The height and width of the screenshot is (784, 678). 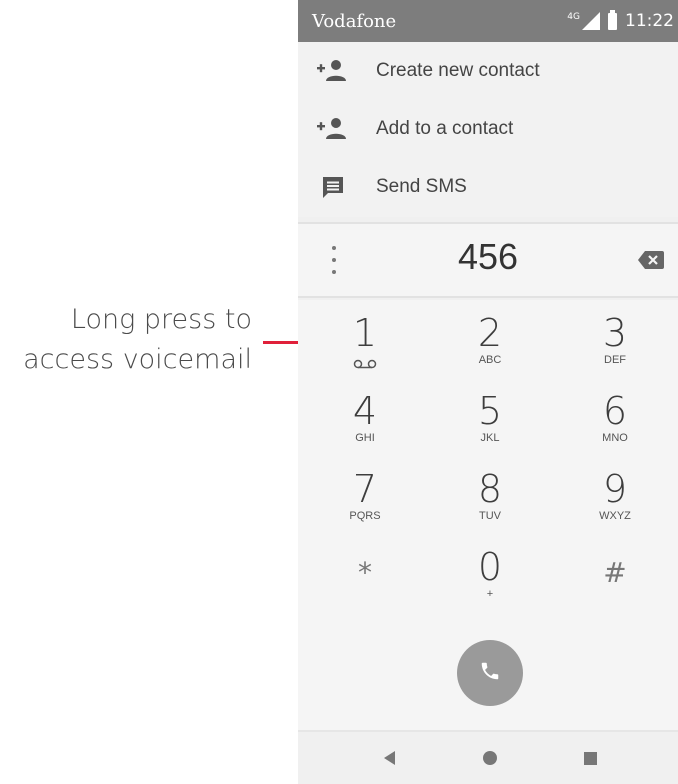 I want to click on key-letters: TUV, so click(x=490, y=516).